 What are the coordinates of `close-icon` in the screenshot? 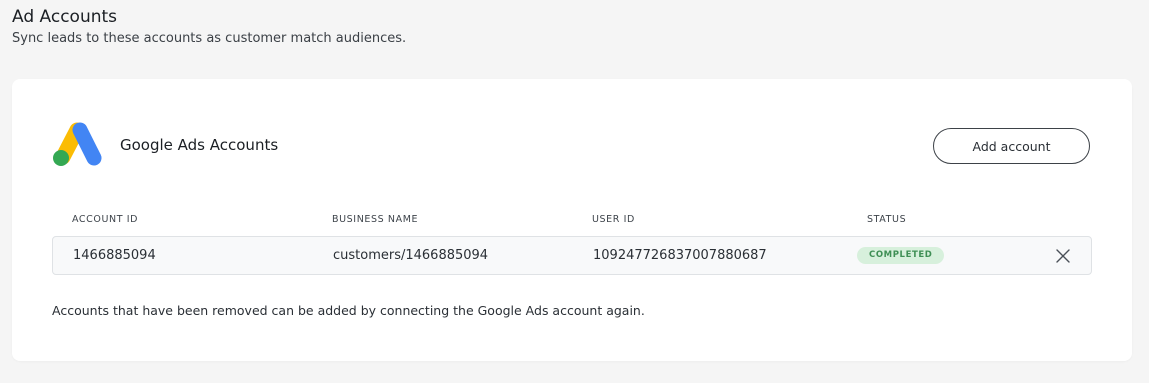 It's located at (1063, 256).